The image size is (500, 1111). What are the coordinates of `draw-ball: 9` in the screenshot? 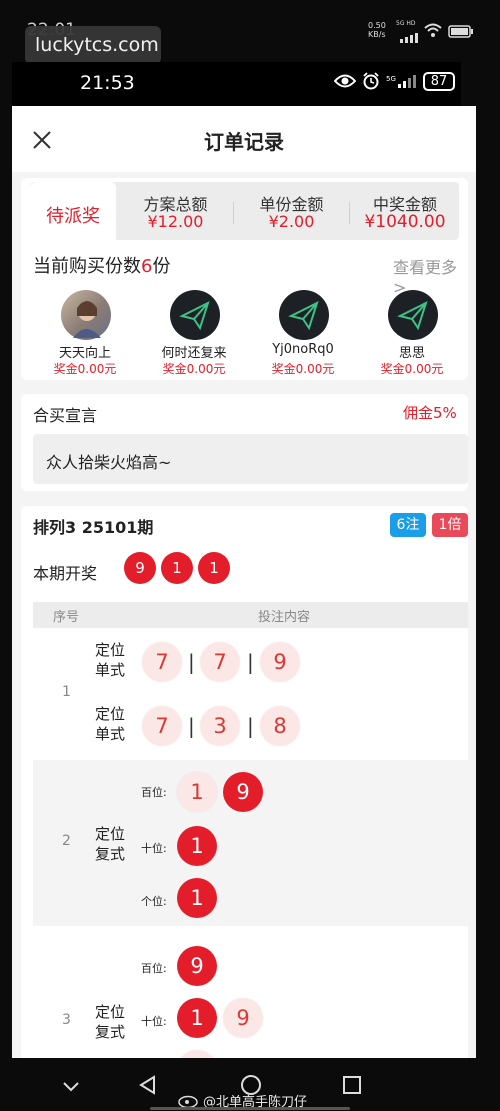 It's located at (140, 568).